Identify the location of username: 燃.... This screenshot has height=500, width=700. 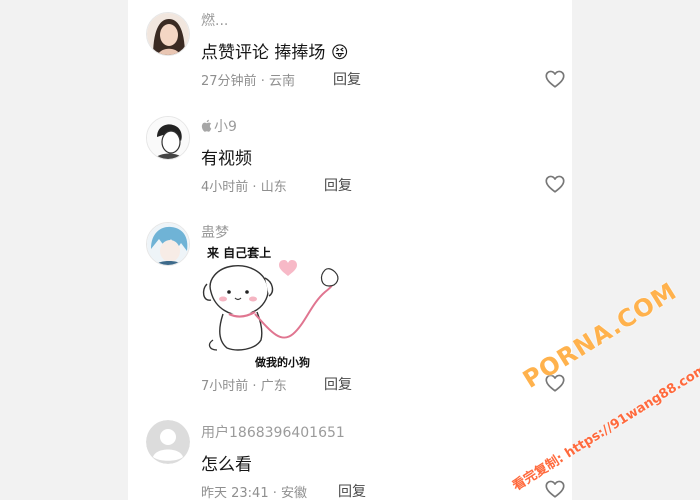
(214, 20).